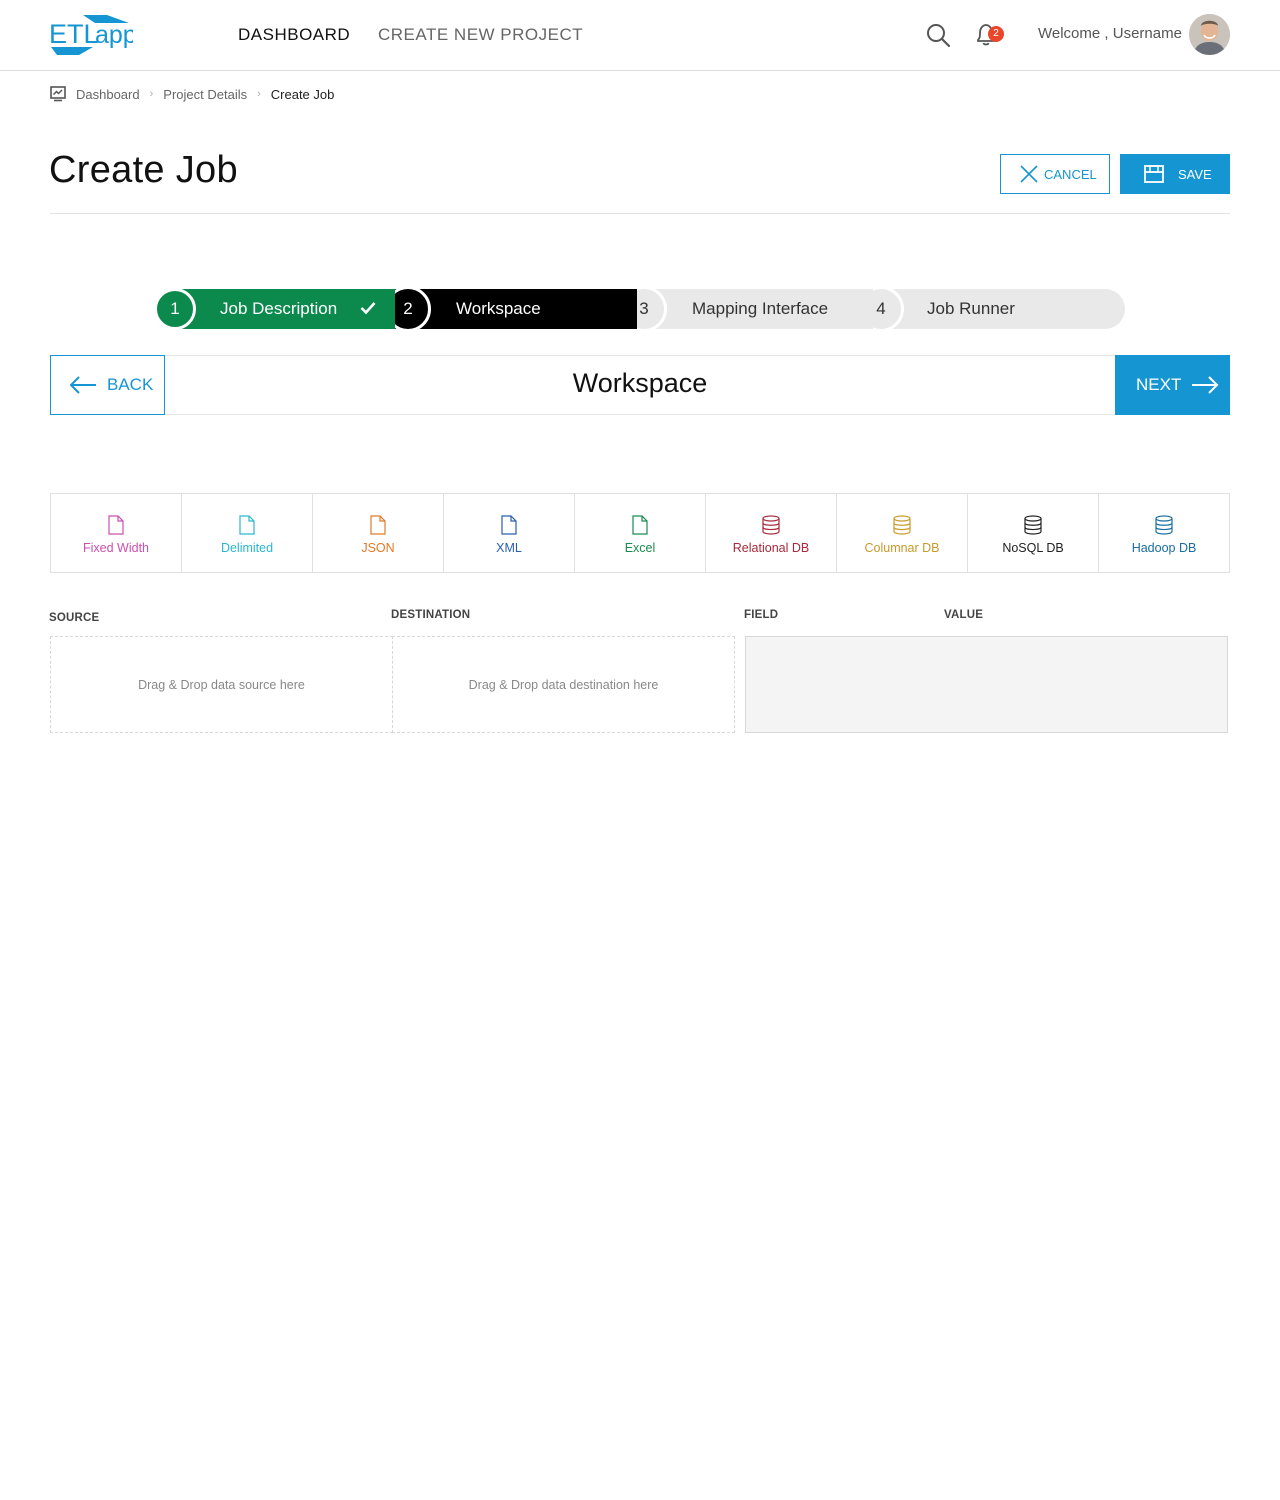  What do you see at coordinates (971, 308) in the screenshot?
I see `step-label: Job Runner` at bounding box center [971, 308].